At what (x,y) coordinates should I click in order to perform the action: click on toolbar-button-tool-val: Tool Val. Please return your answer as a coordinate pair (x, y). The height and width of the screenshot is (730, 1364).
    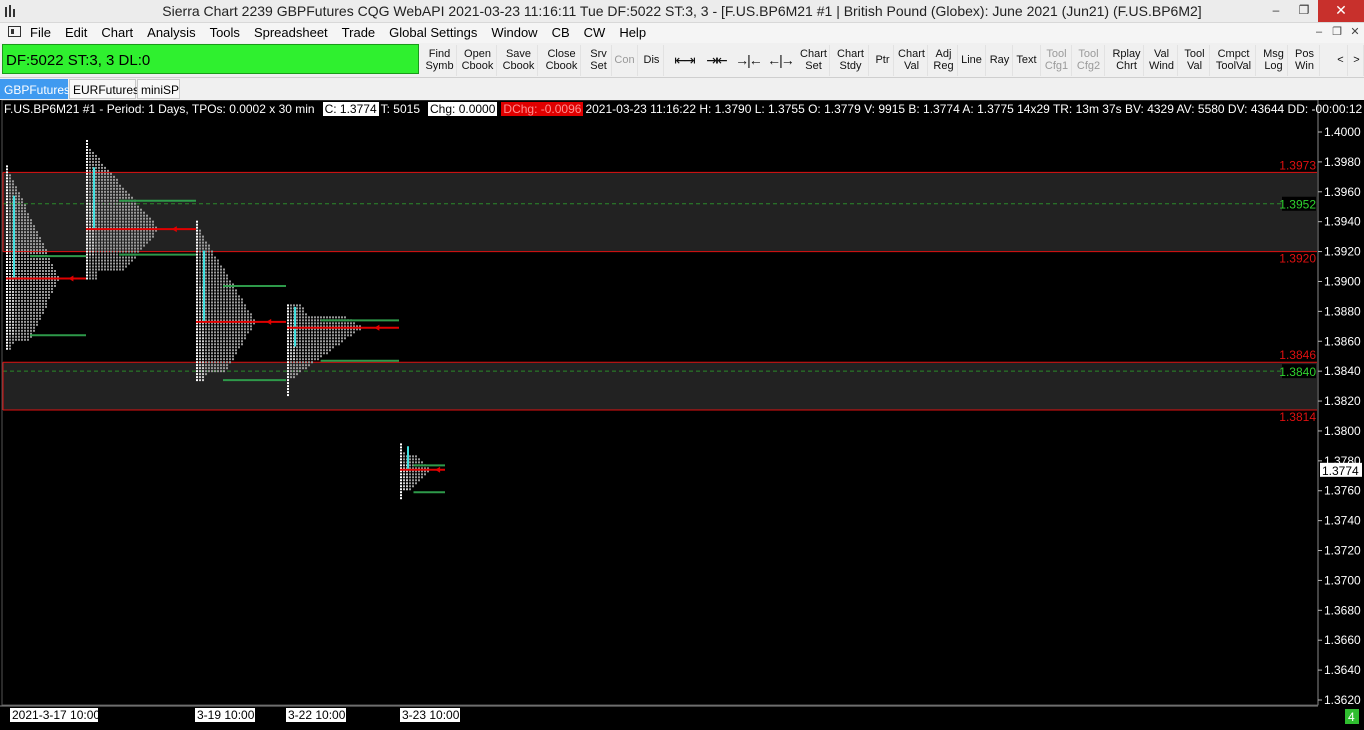
    Looking at the image, I should click on (1195, 60).